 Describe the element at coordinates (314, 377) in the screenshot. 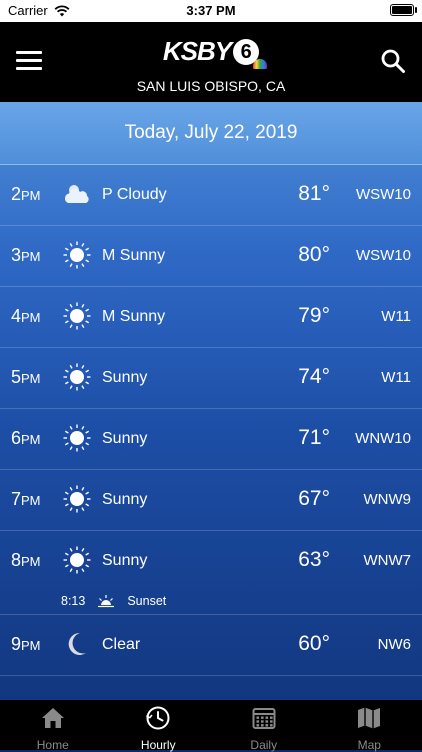

I see `forecast-temperature: 74°` at that location.